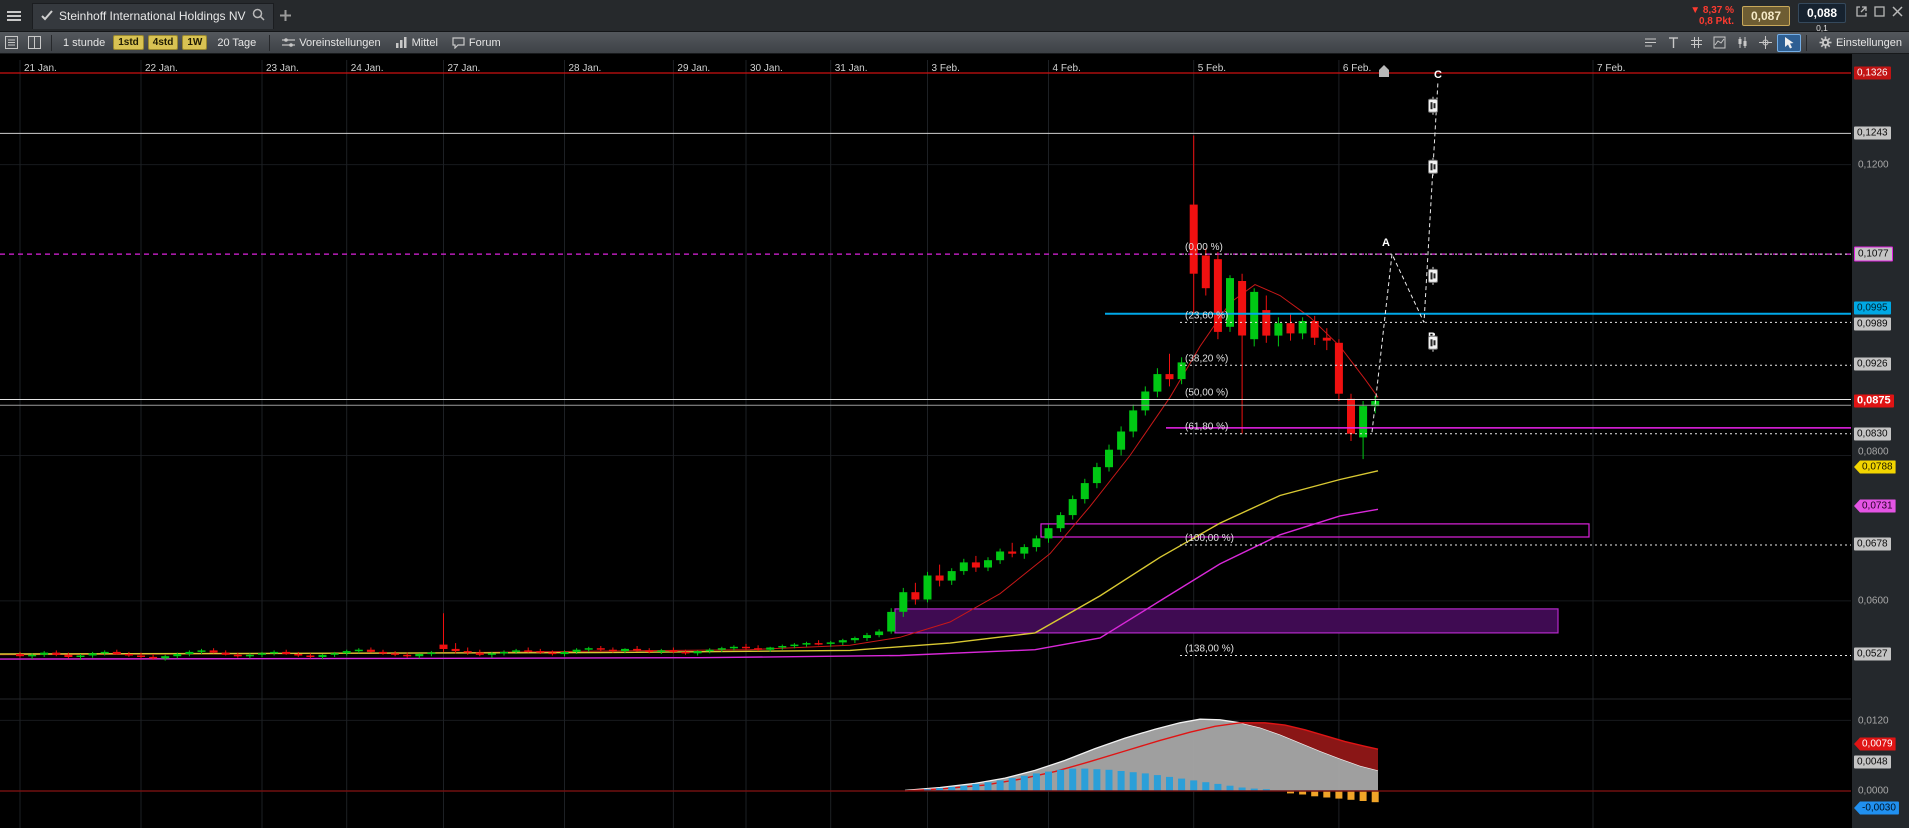 This screenshot has width=1909, height=828. I want to click on axis-price-label: 0,1200, so click(1873, 165).